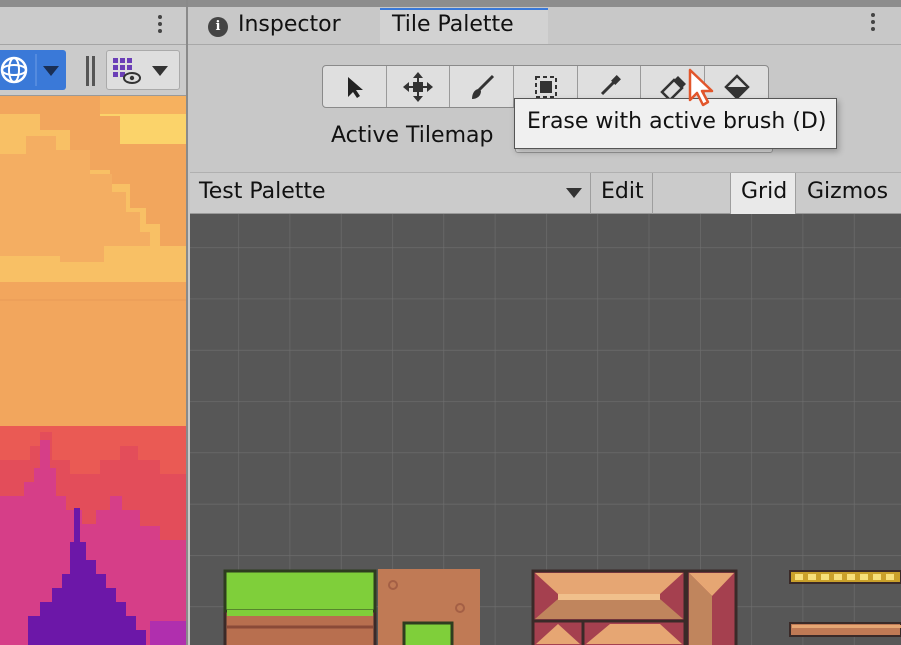  I want to click on tooltip-text: Erase with active brush (D), so click(677, 121).